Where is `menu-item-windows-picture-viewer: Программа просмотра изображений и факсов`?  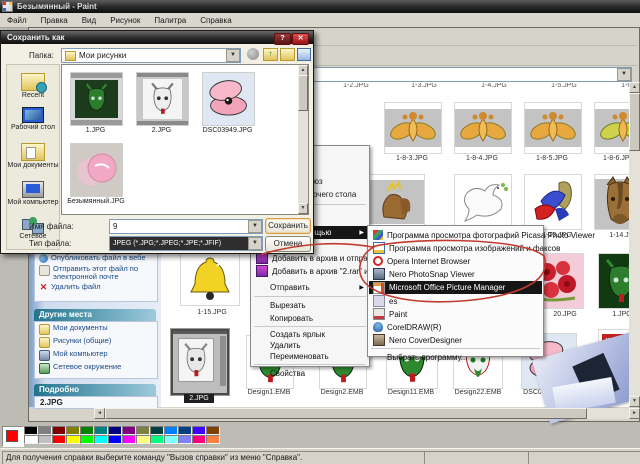
menu-item-windows-picture-viewer: Программа просмотра изображений и факсов is located at coordinates (464, 248).